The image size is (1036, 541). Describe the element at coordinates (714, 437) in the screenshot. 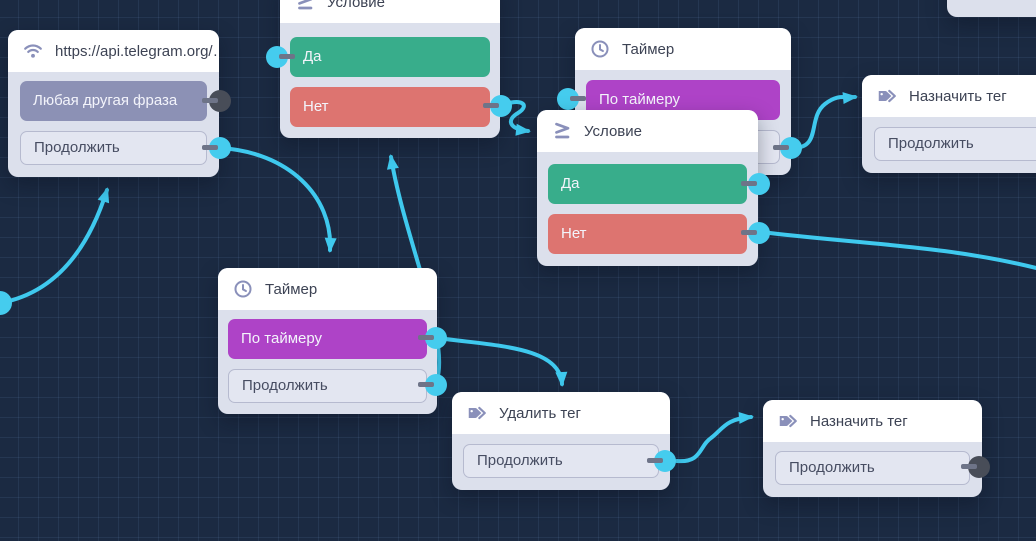

I see `wire-deletetag-continue-to-assign-tag-bottom` at that location.